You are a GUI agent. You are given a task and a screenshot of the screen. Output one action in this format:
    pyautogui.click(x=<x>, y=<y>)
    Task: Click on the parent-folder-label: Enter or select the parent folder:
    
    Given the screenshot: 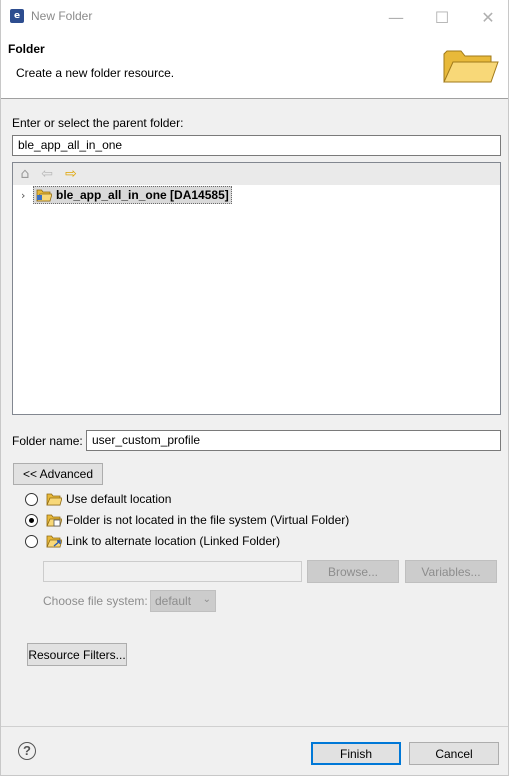 What is the action you would take?
    pyautogui.click(x=98, y=123)
    